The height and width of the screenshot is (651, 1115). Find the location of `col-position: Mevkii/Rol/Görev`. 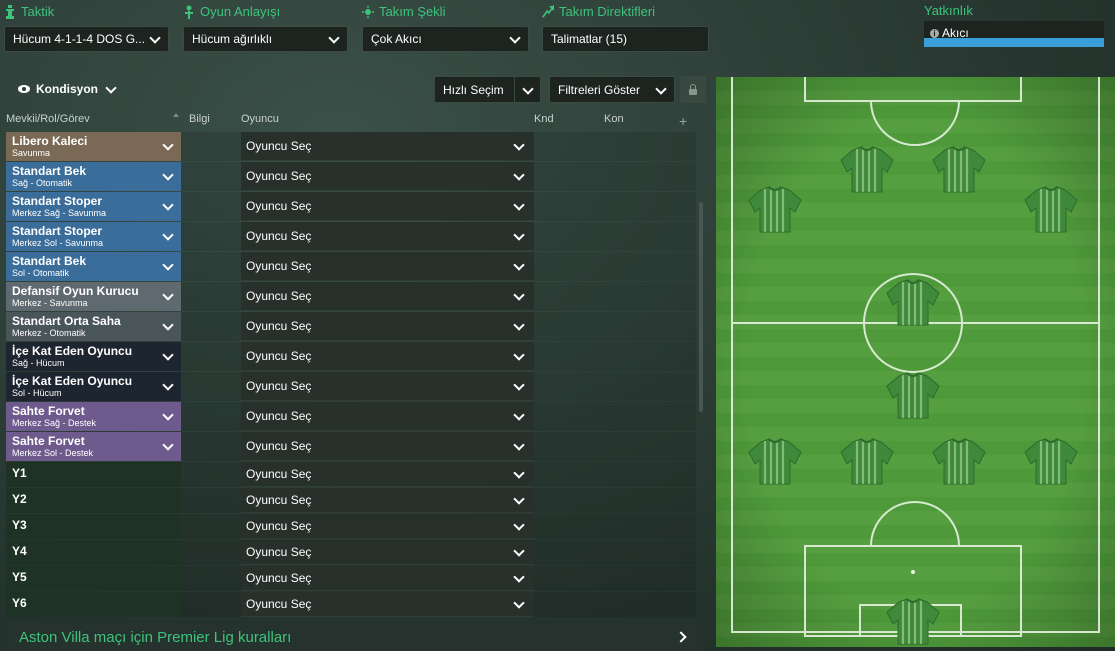

col-position: Mevkii/Rol/Görev is located at coordinates (48, 119).